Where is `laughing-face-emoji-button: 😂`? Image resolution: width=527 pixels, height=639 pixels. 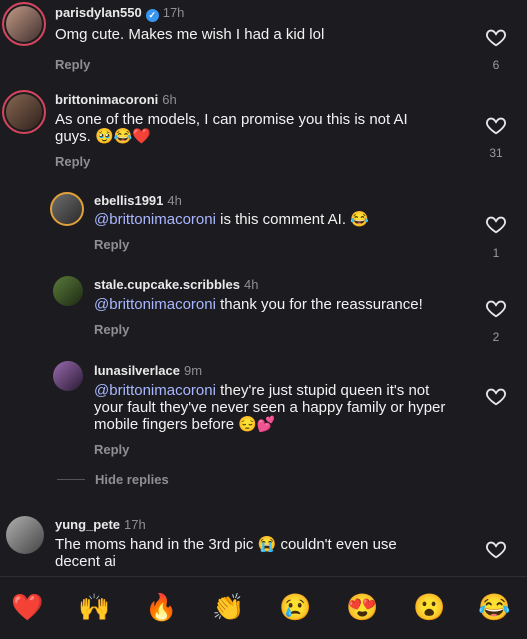
laughing-face-emoji-button: 😂 is located at coordinates (494, 607).